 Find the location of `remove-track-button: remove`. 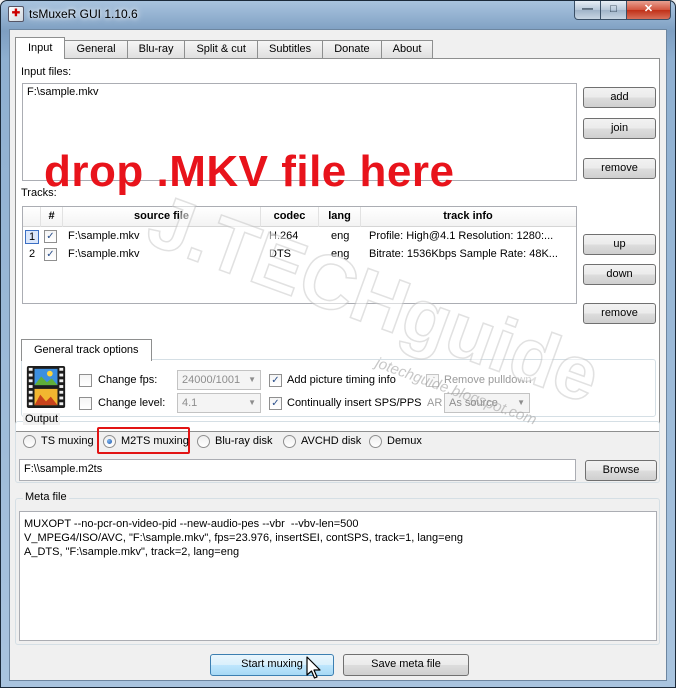

remove-track-button: remove is located at coordinates (619, 313).